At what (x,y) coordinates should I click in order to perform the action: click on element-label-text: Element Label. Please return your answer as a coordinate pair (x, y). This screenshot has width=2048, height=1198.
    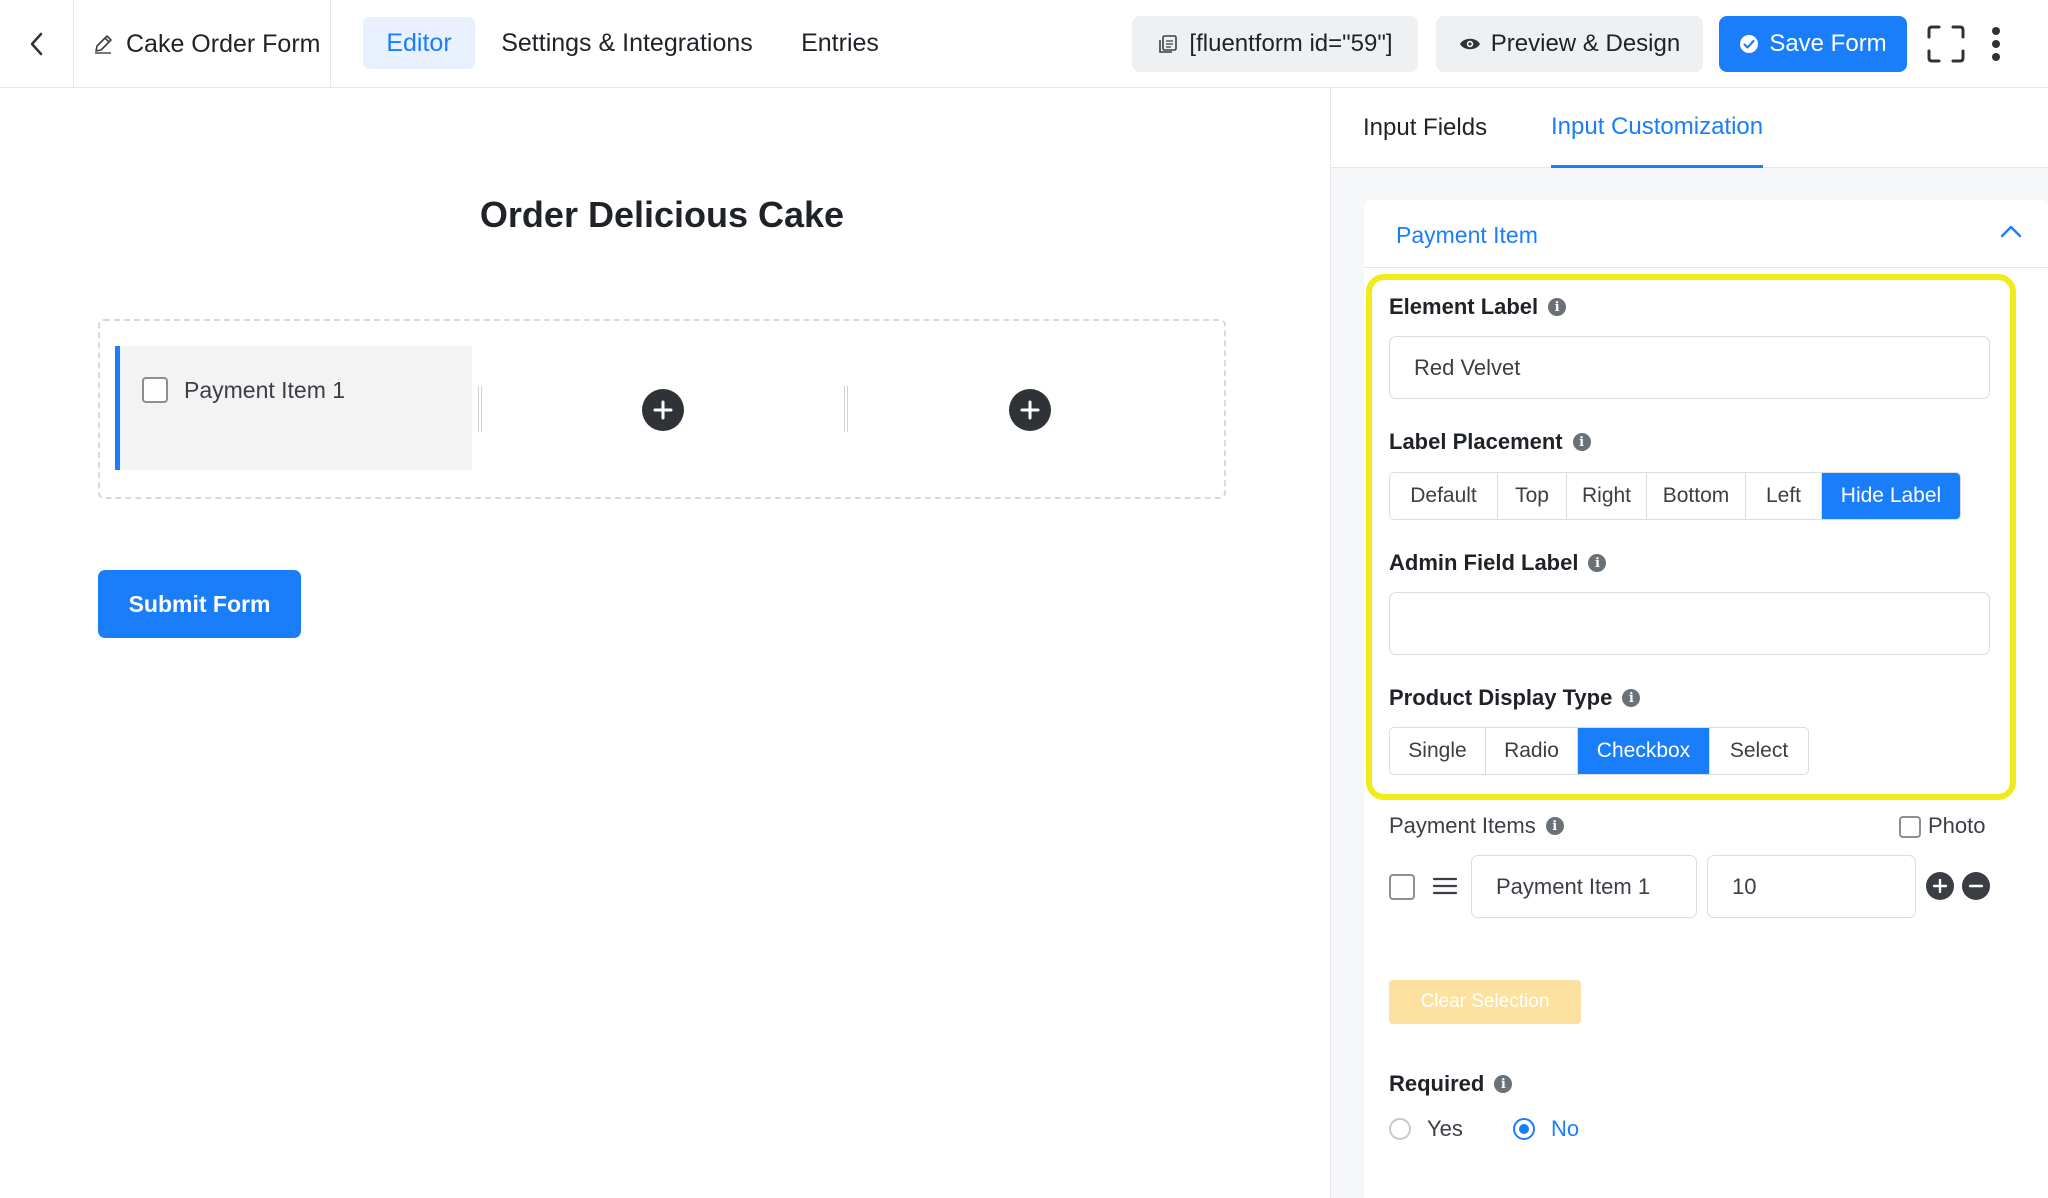
    Looking at the image, I should click on (1464, 306).